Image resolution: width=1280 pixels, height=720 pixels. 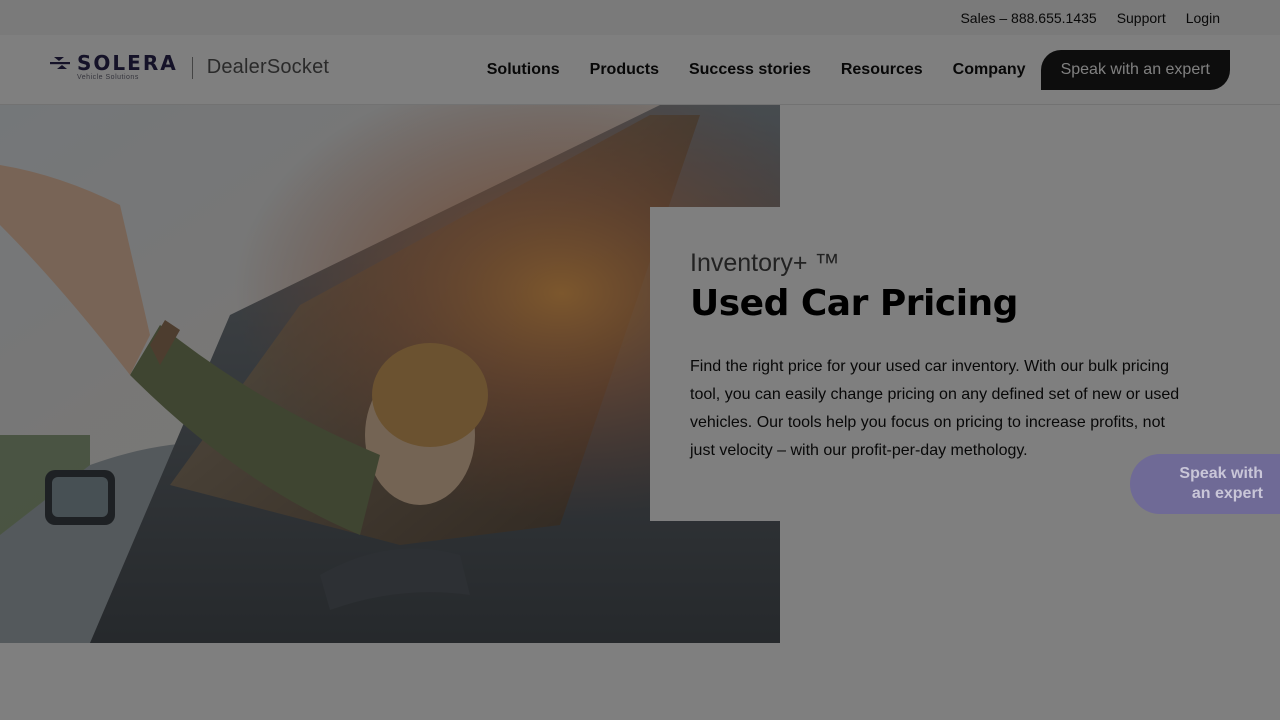 I want to click on support-link: Support, so click(x=1141, y=18).